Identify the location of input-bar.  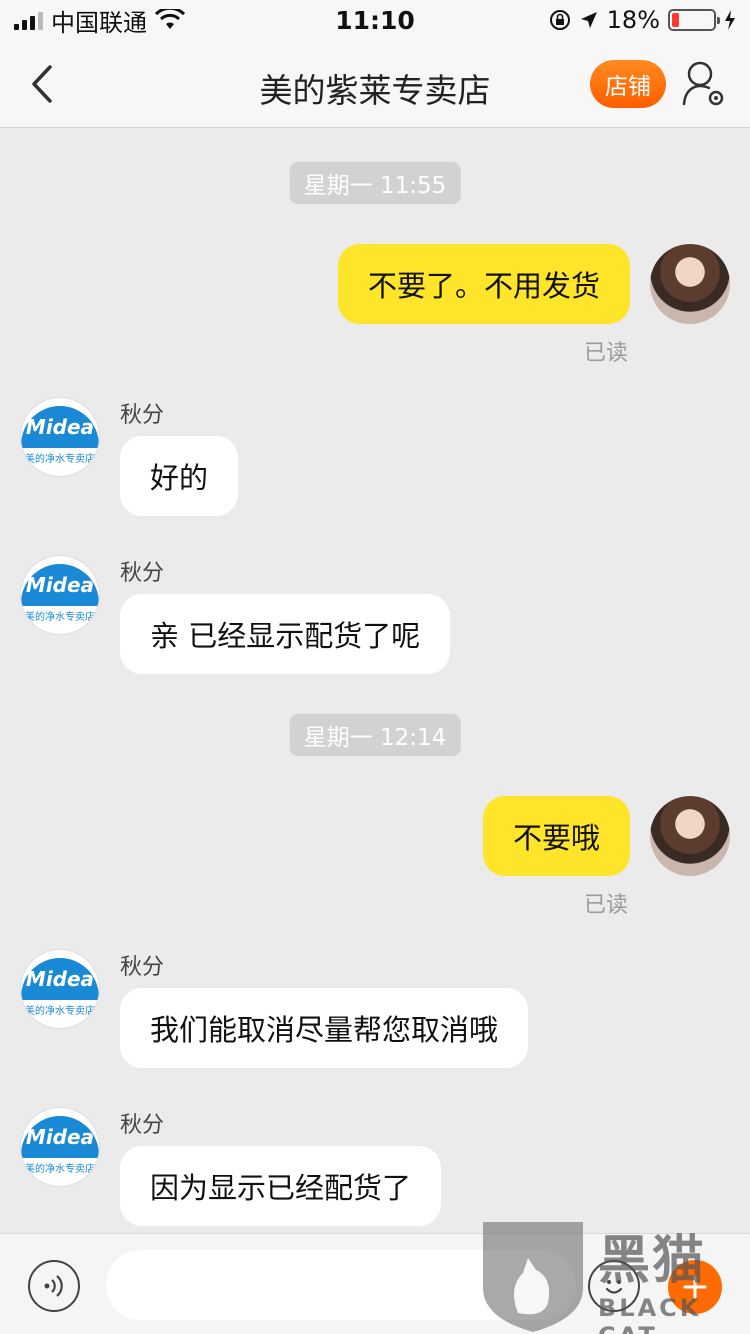
(375, 1283).